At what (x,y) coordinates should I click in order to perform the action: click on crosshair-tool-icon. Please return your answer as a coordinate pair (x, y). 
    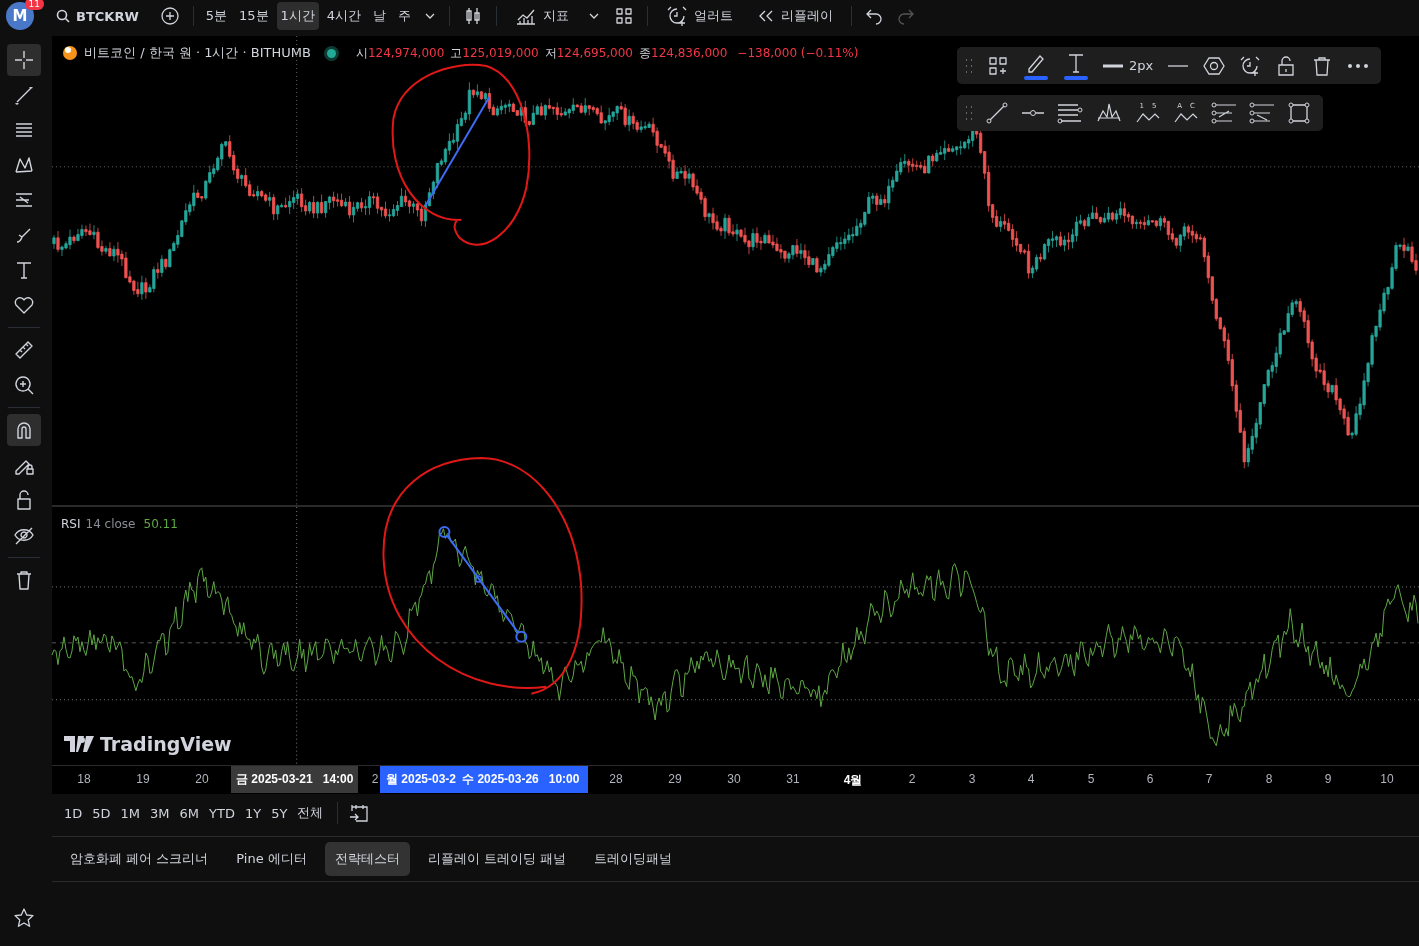
    Looking at the image, I should click on (24, 60).